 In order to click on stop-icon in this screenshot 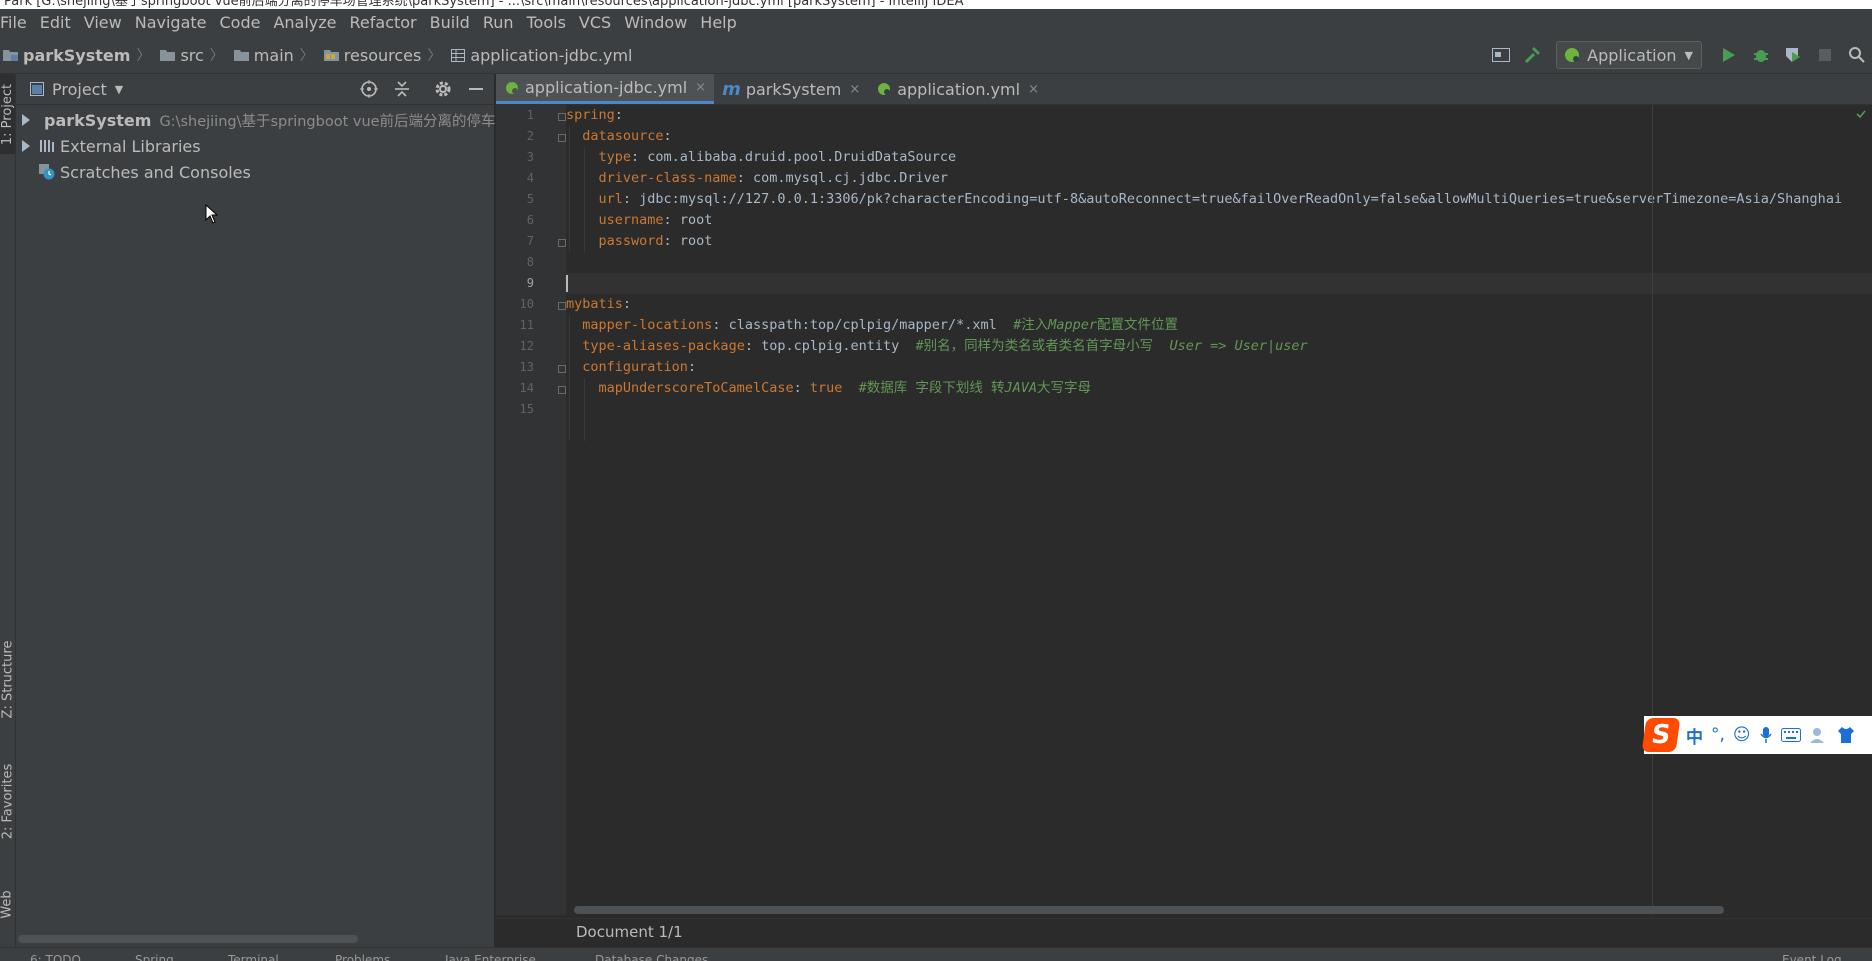, I will do `click(1825, 55)`.